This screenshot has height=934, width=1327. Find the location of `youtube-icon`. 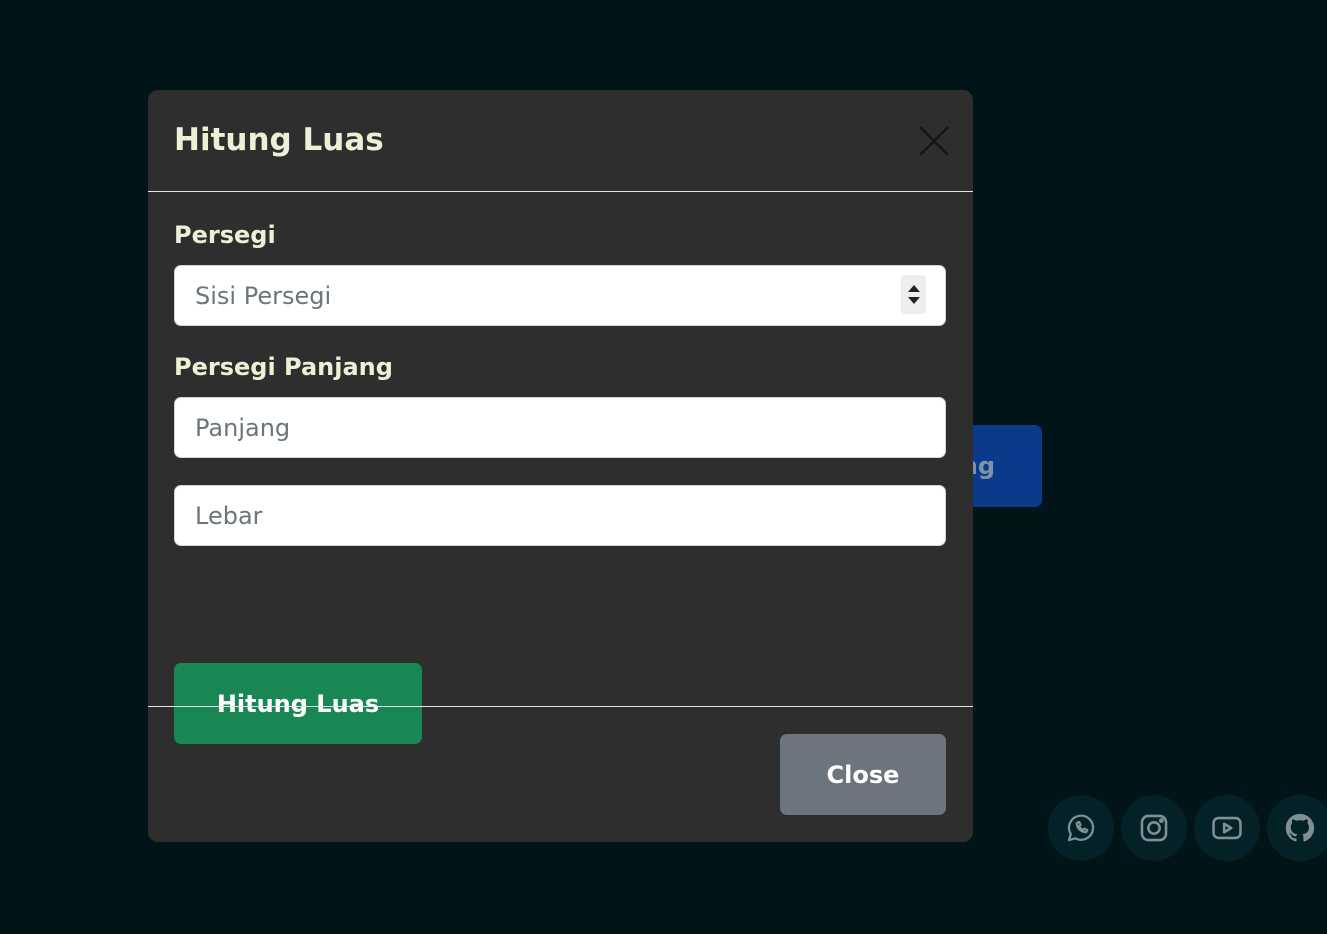

youtube-icon is located at coordinates (1227, 828).